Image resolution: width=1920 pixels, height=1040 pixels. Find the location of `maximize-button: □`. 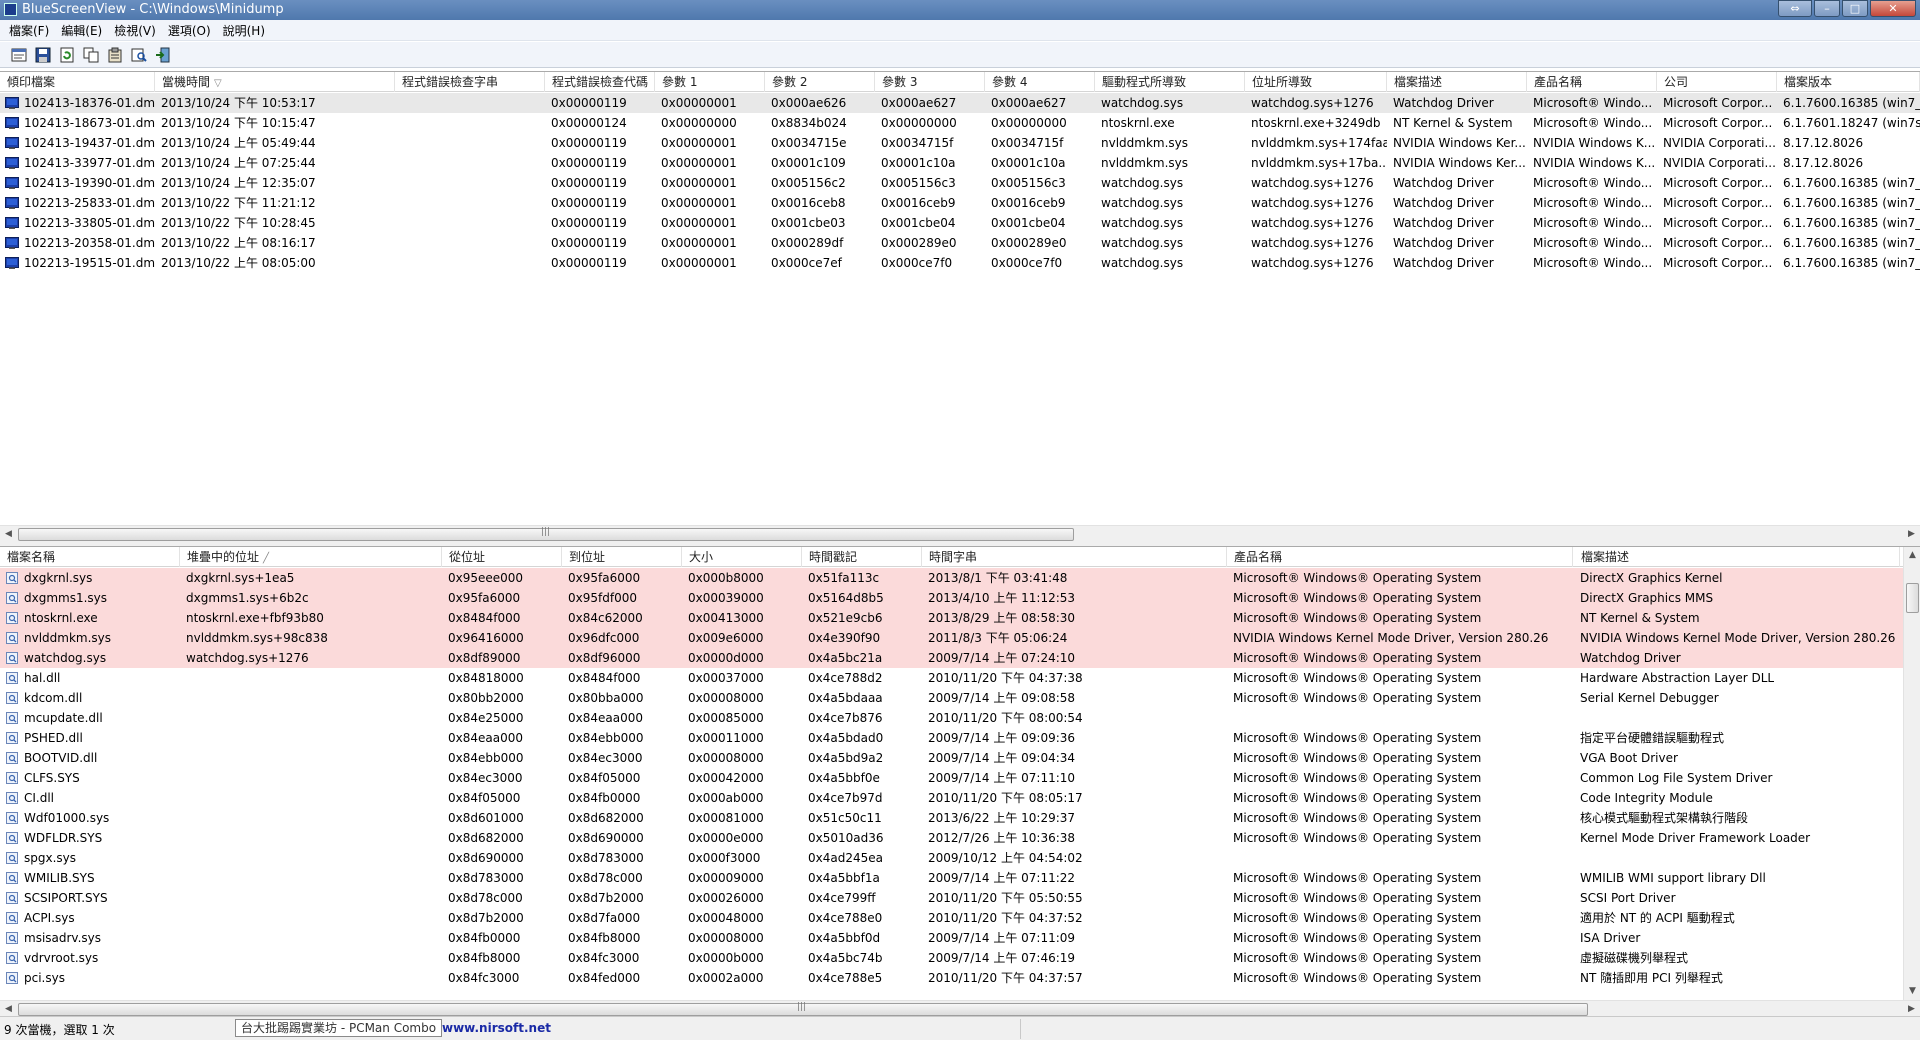

maximize-button: □ is located at coordinates (1855, 8).